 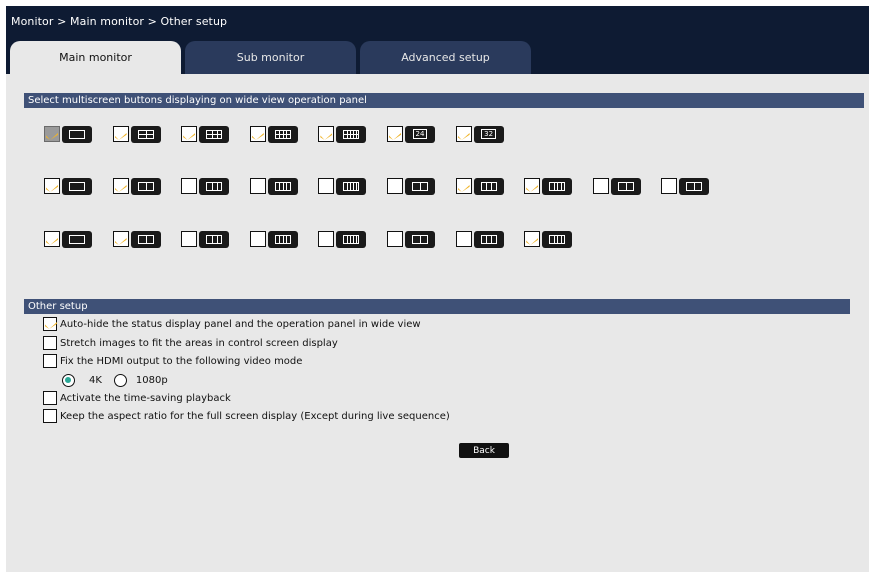 I want to click on tab-advanced-setup: Advanced setup, so click(x=445, y=57).